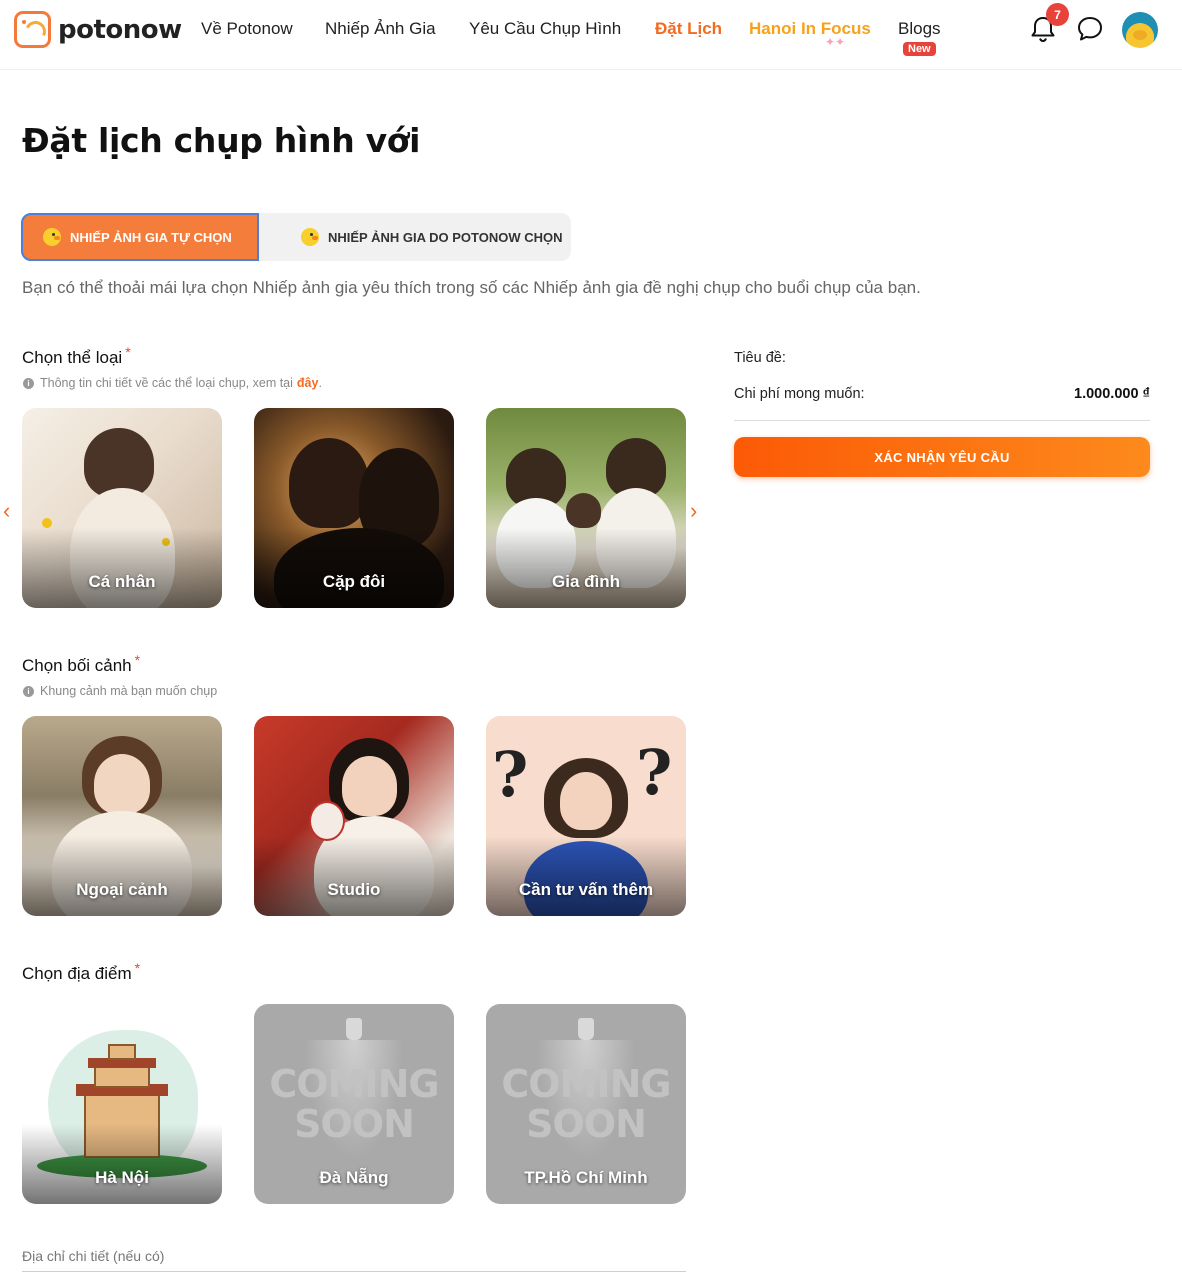  I want to click on logo-mark-icon, so click(32, 29).